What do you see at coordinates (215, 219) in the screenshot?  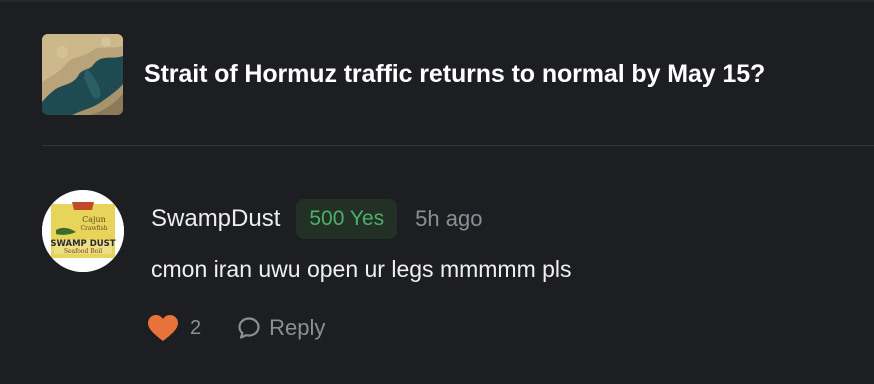 I see `username: SwampDust` at bounding box center [215, 219].